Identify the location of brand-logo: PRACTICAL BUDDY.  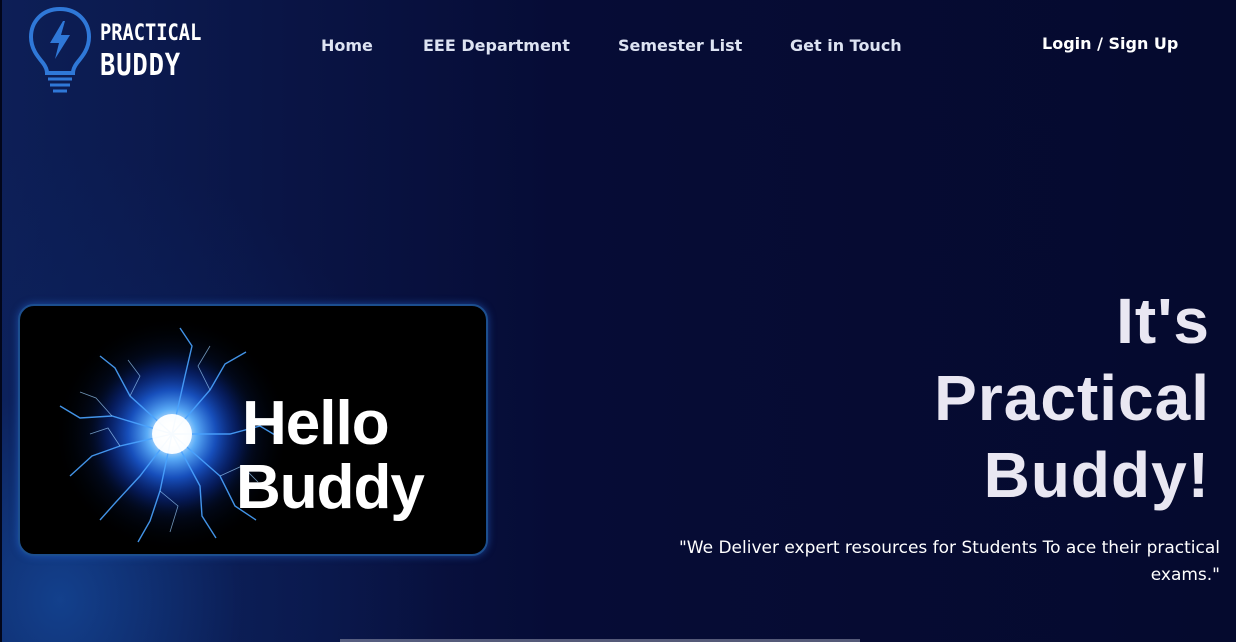
(114, 51).